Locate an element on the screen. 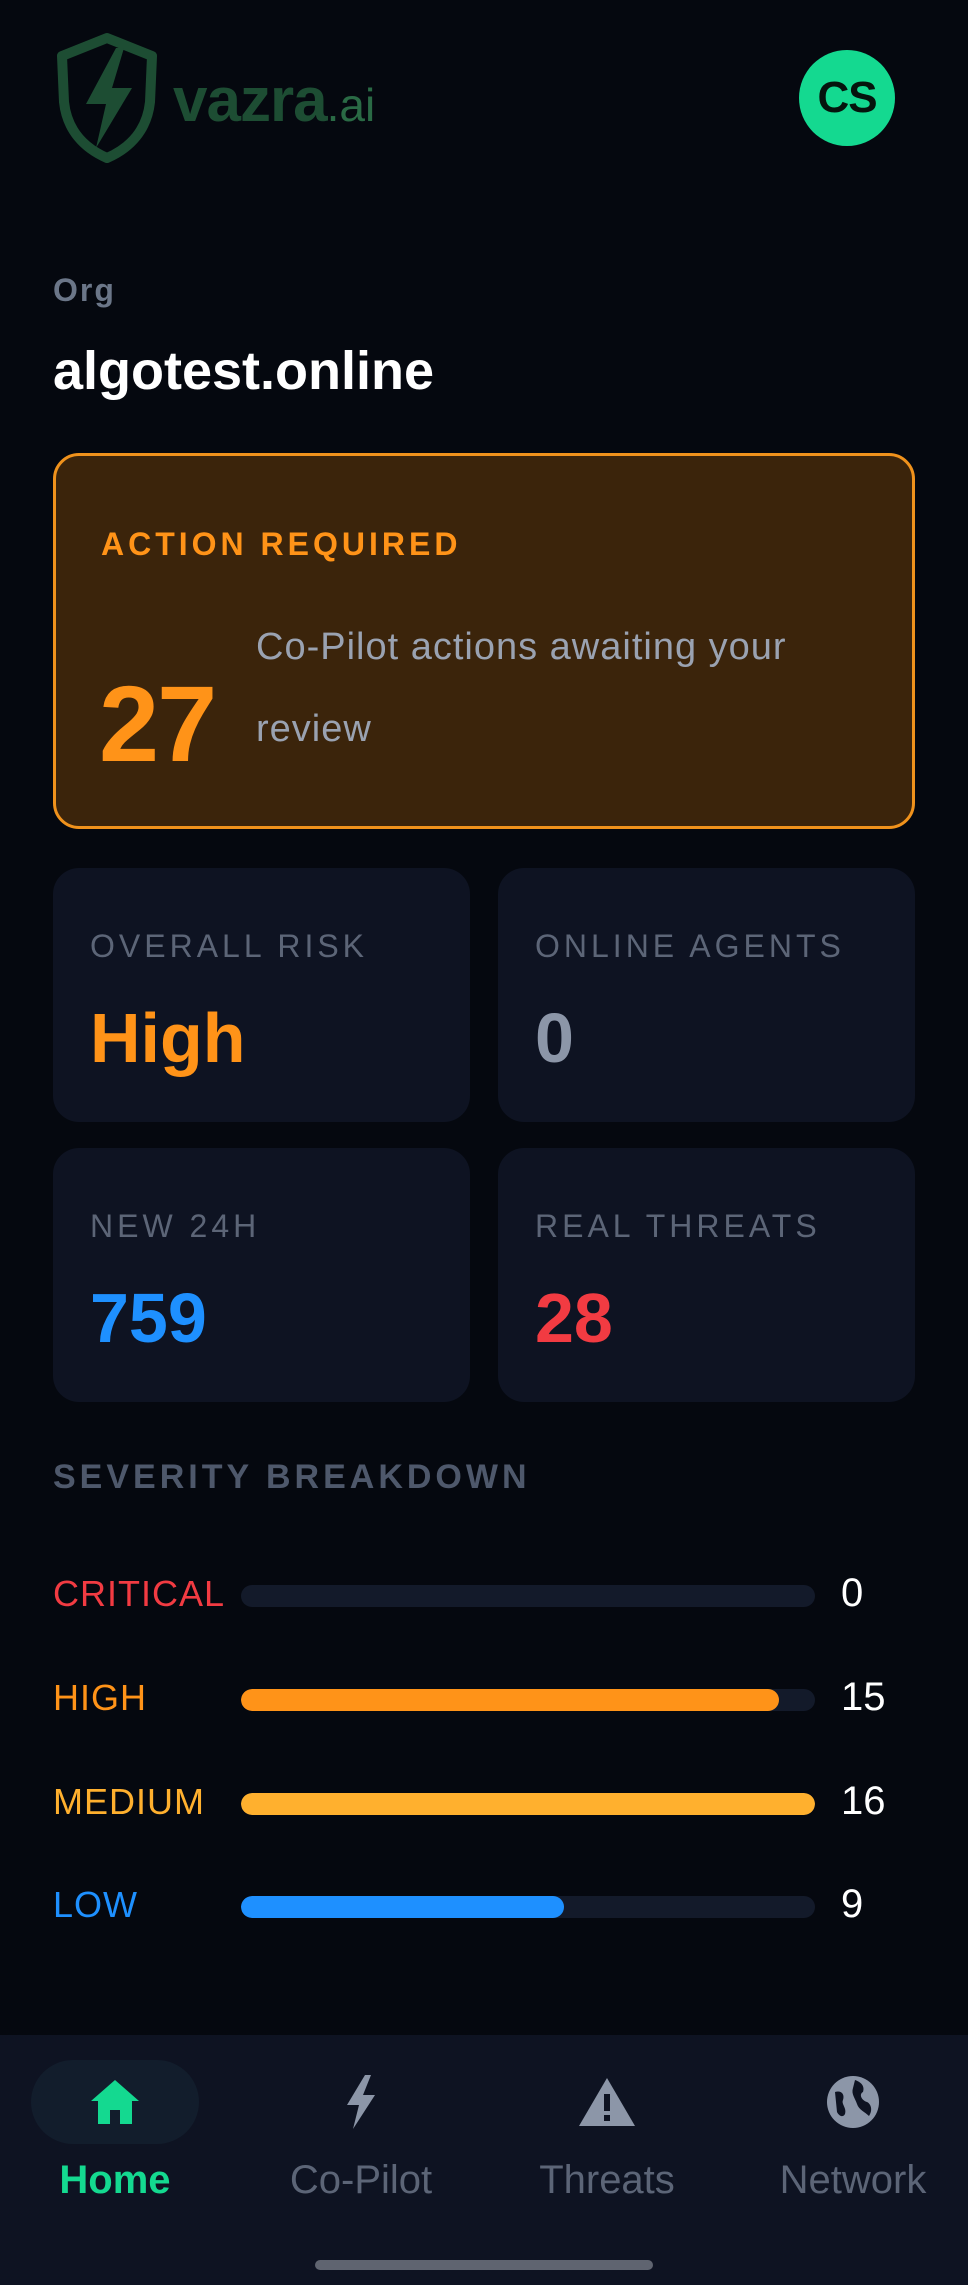  user-avatar: CS is located at coordinates (847, 98).